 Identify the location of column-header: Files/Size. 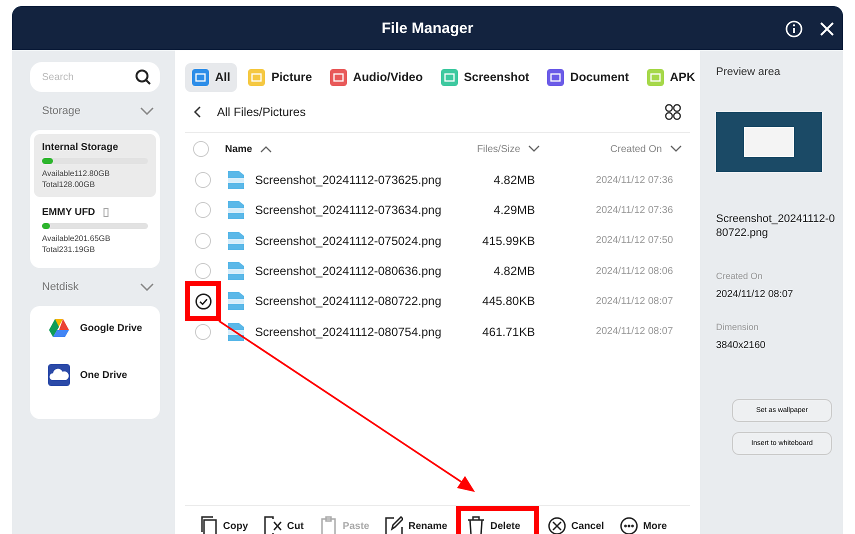
(498, 149).